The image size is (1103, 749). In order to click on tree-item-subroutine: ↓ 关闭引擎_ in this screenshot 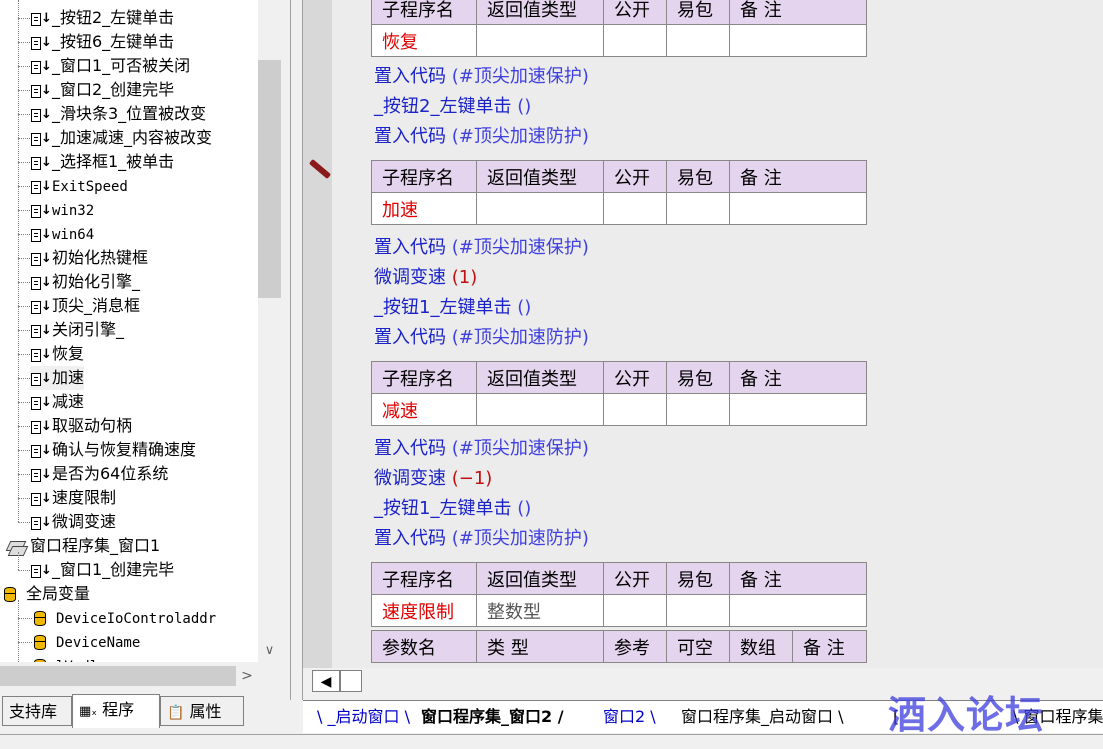, I will do `click(77, 330)`.